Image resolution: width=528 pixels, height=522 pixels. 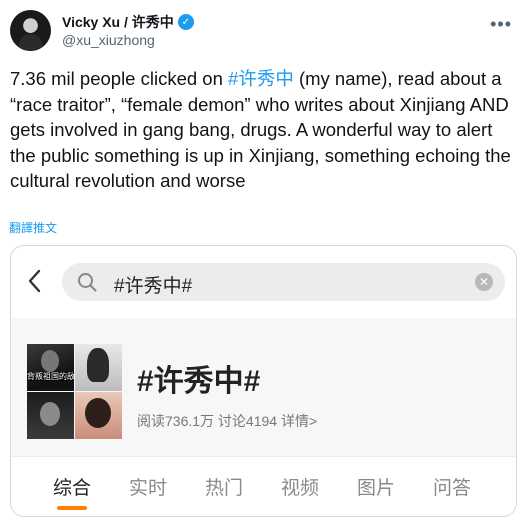 What do you see at coordinates (50, 376) in the screenshot?
I see `thumbnail-caption: 背叛祖国的敌人 90后网红许秀` at bounding box center [50, 376].